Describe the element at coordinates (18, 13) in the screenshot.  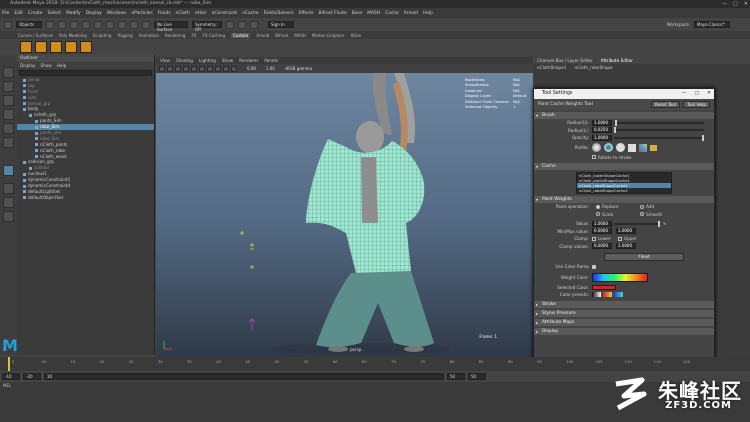
I see `menu-edit: Edit` at that location.